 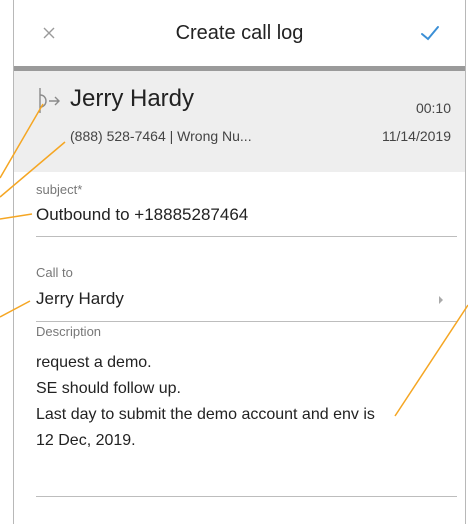 I want to click on chevron-right-icon, so click(x=441, y=300).